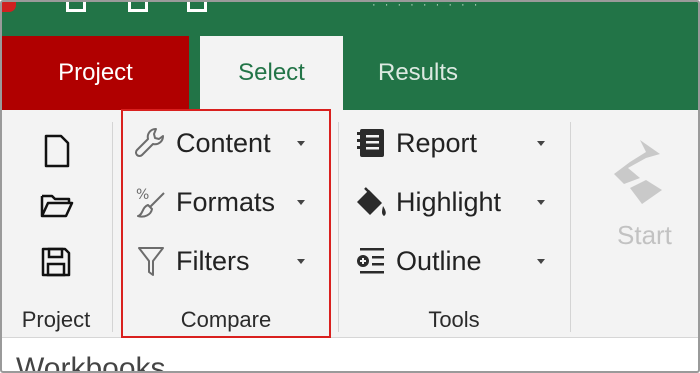  What do you see at coordinates (57, 153) in the screenshot?
I see `new-file-icon` at bounding box center [57, 153].